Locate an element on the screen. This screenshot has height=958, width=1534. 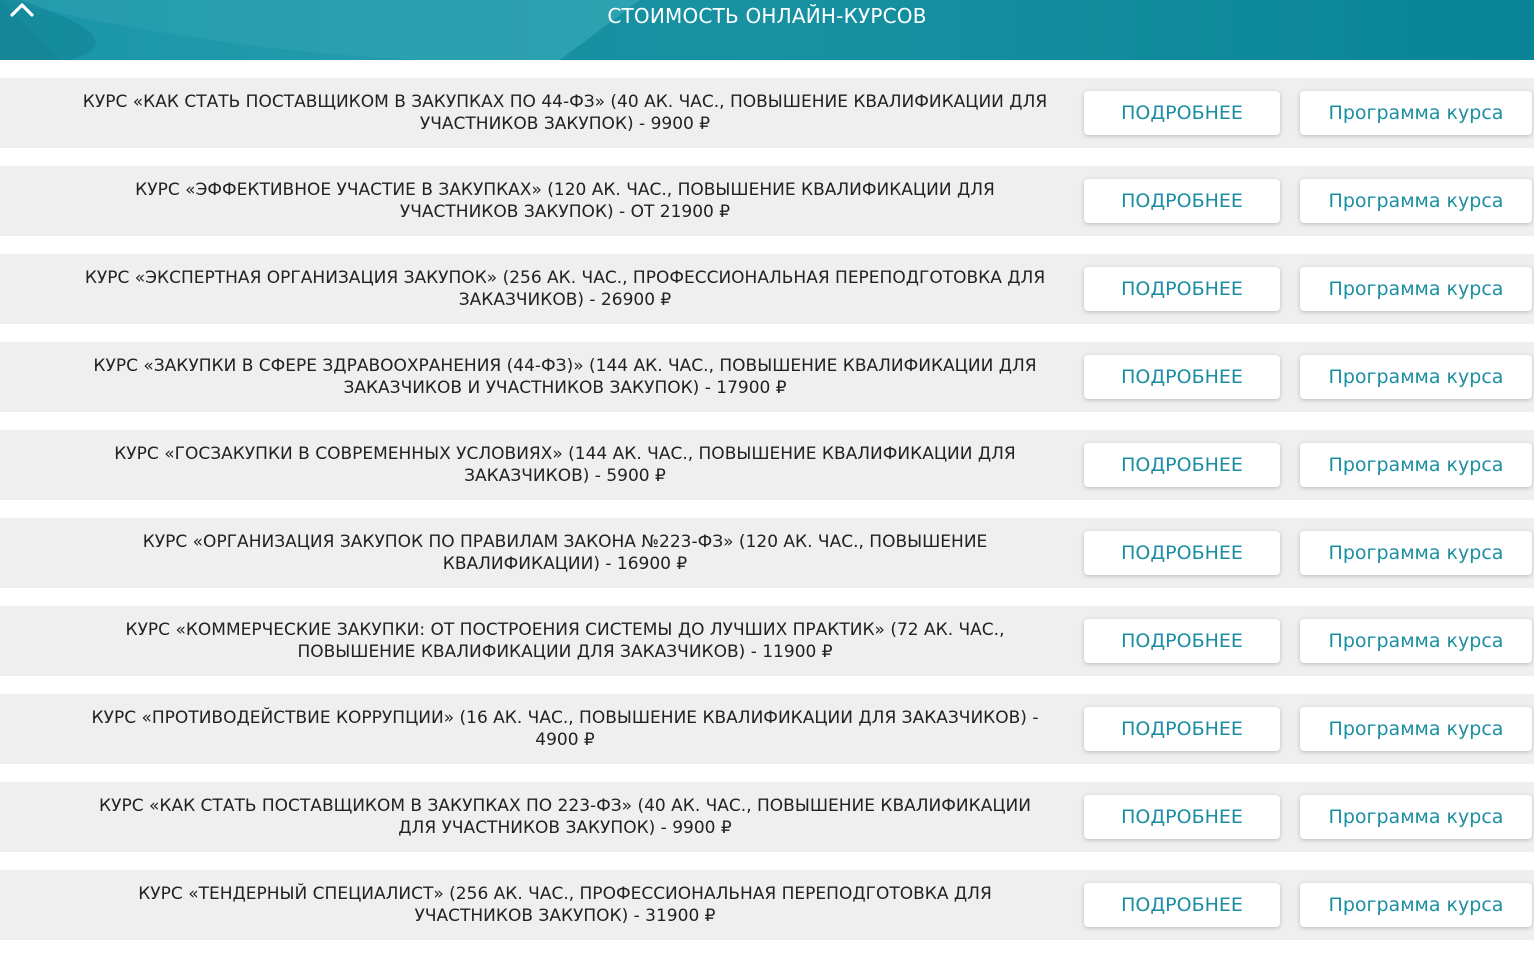
course-price-line: ЗАКАЗЧИКОВ) - 26900 ₽ is located at coordinates (565, 300).